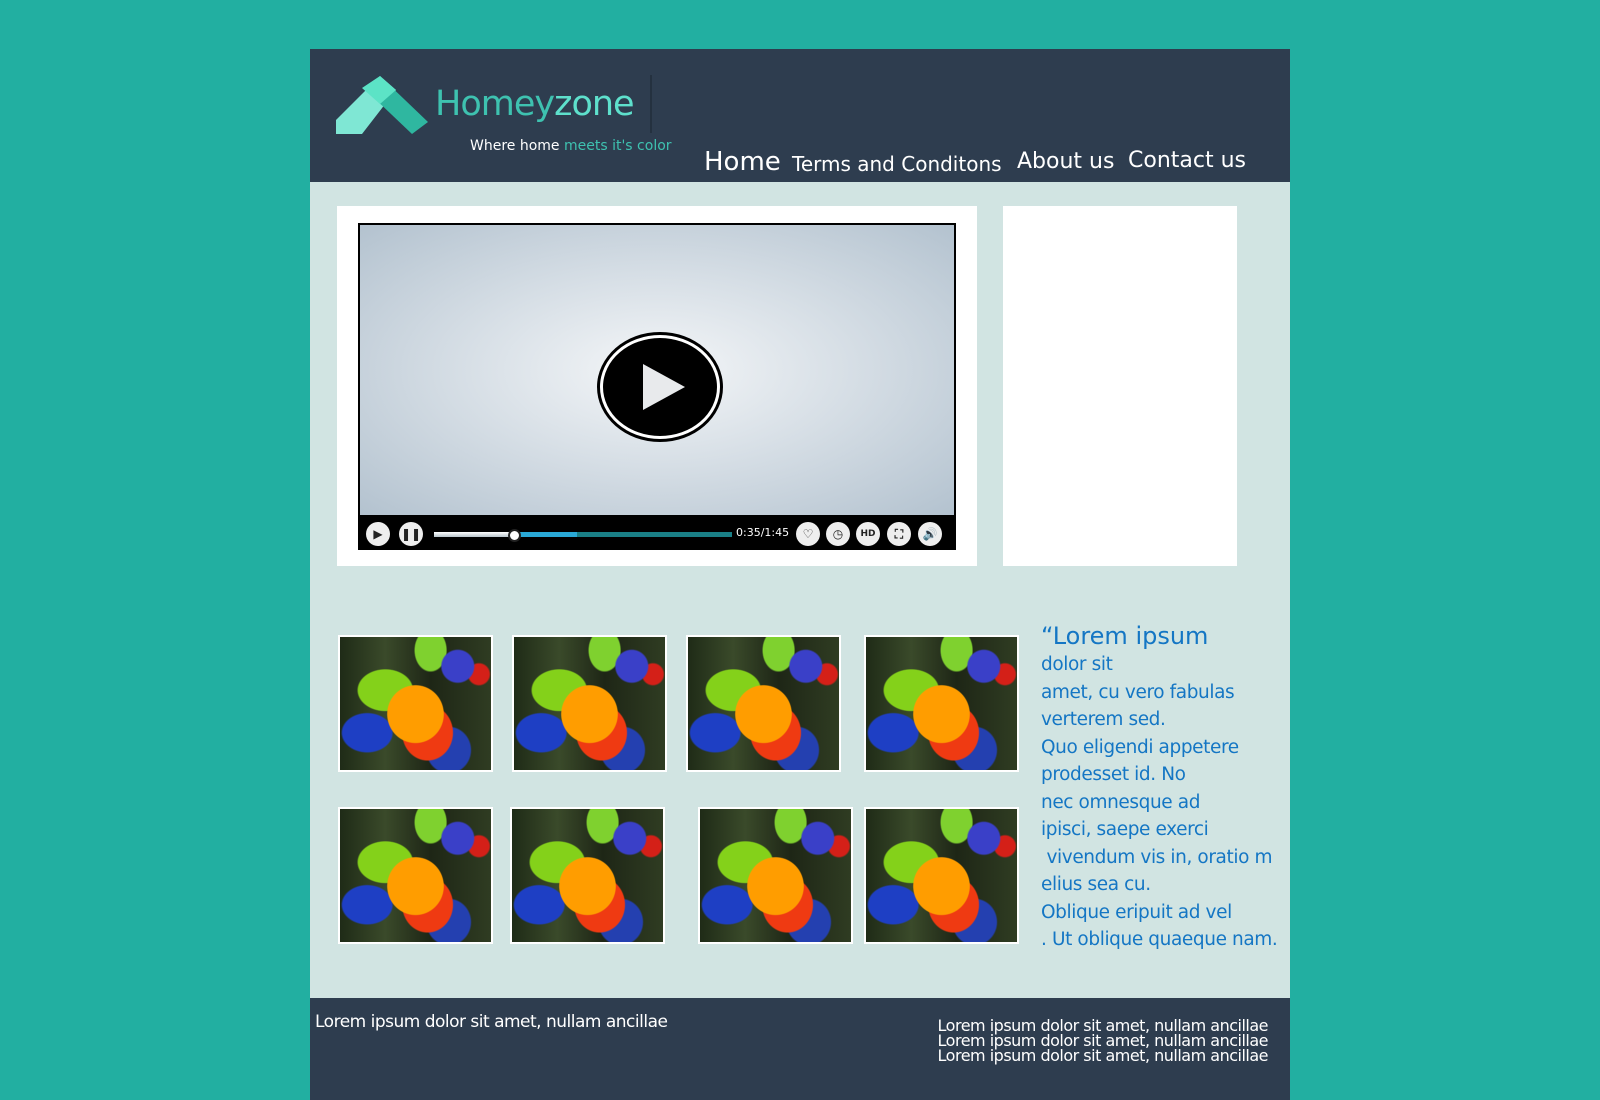 This screenshot has width=1600, height=1100. What do you see at coordinates (930, 534) in the screenshot?
I see `volume-icon: 🔊` at bounding box center [930, 534].